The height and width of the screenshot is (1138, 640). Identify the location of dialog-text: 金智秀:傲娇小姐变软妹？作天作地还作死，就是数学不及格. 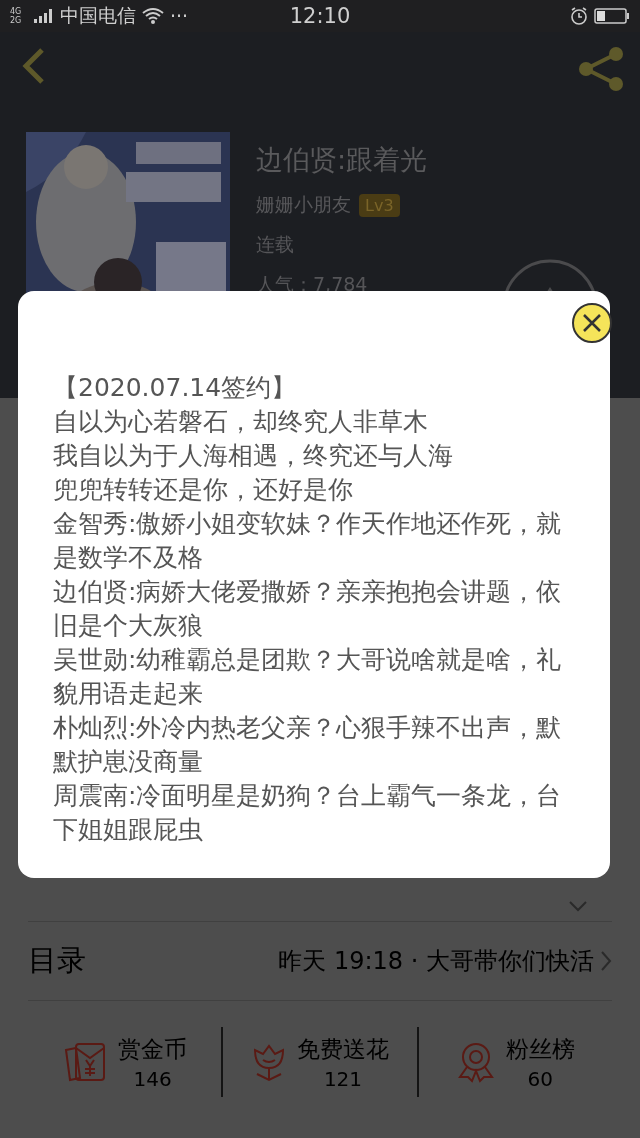
(308, 541).